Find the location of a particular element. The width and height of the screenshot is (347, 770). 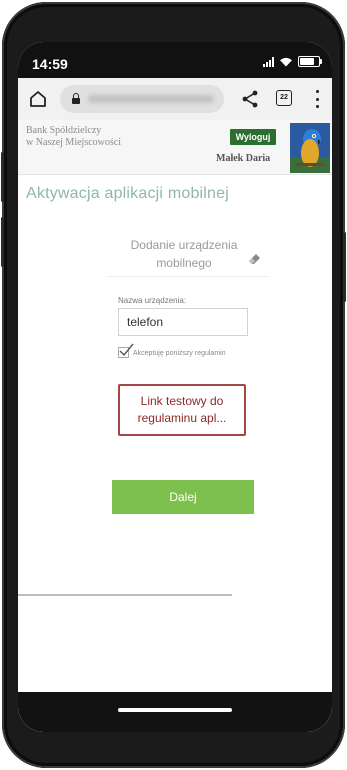

status-icons is located at coordinates (292, 61).